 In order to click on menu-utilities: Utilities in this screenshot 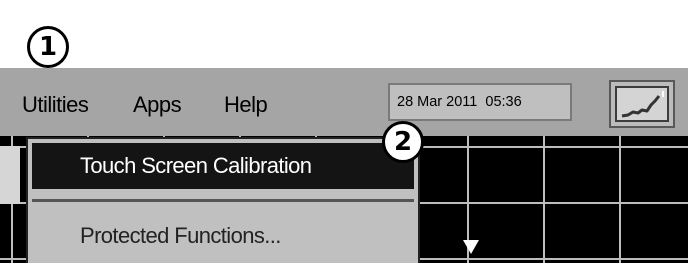, I will do `click(55, 105)`.